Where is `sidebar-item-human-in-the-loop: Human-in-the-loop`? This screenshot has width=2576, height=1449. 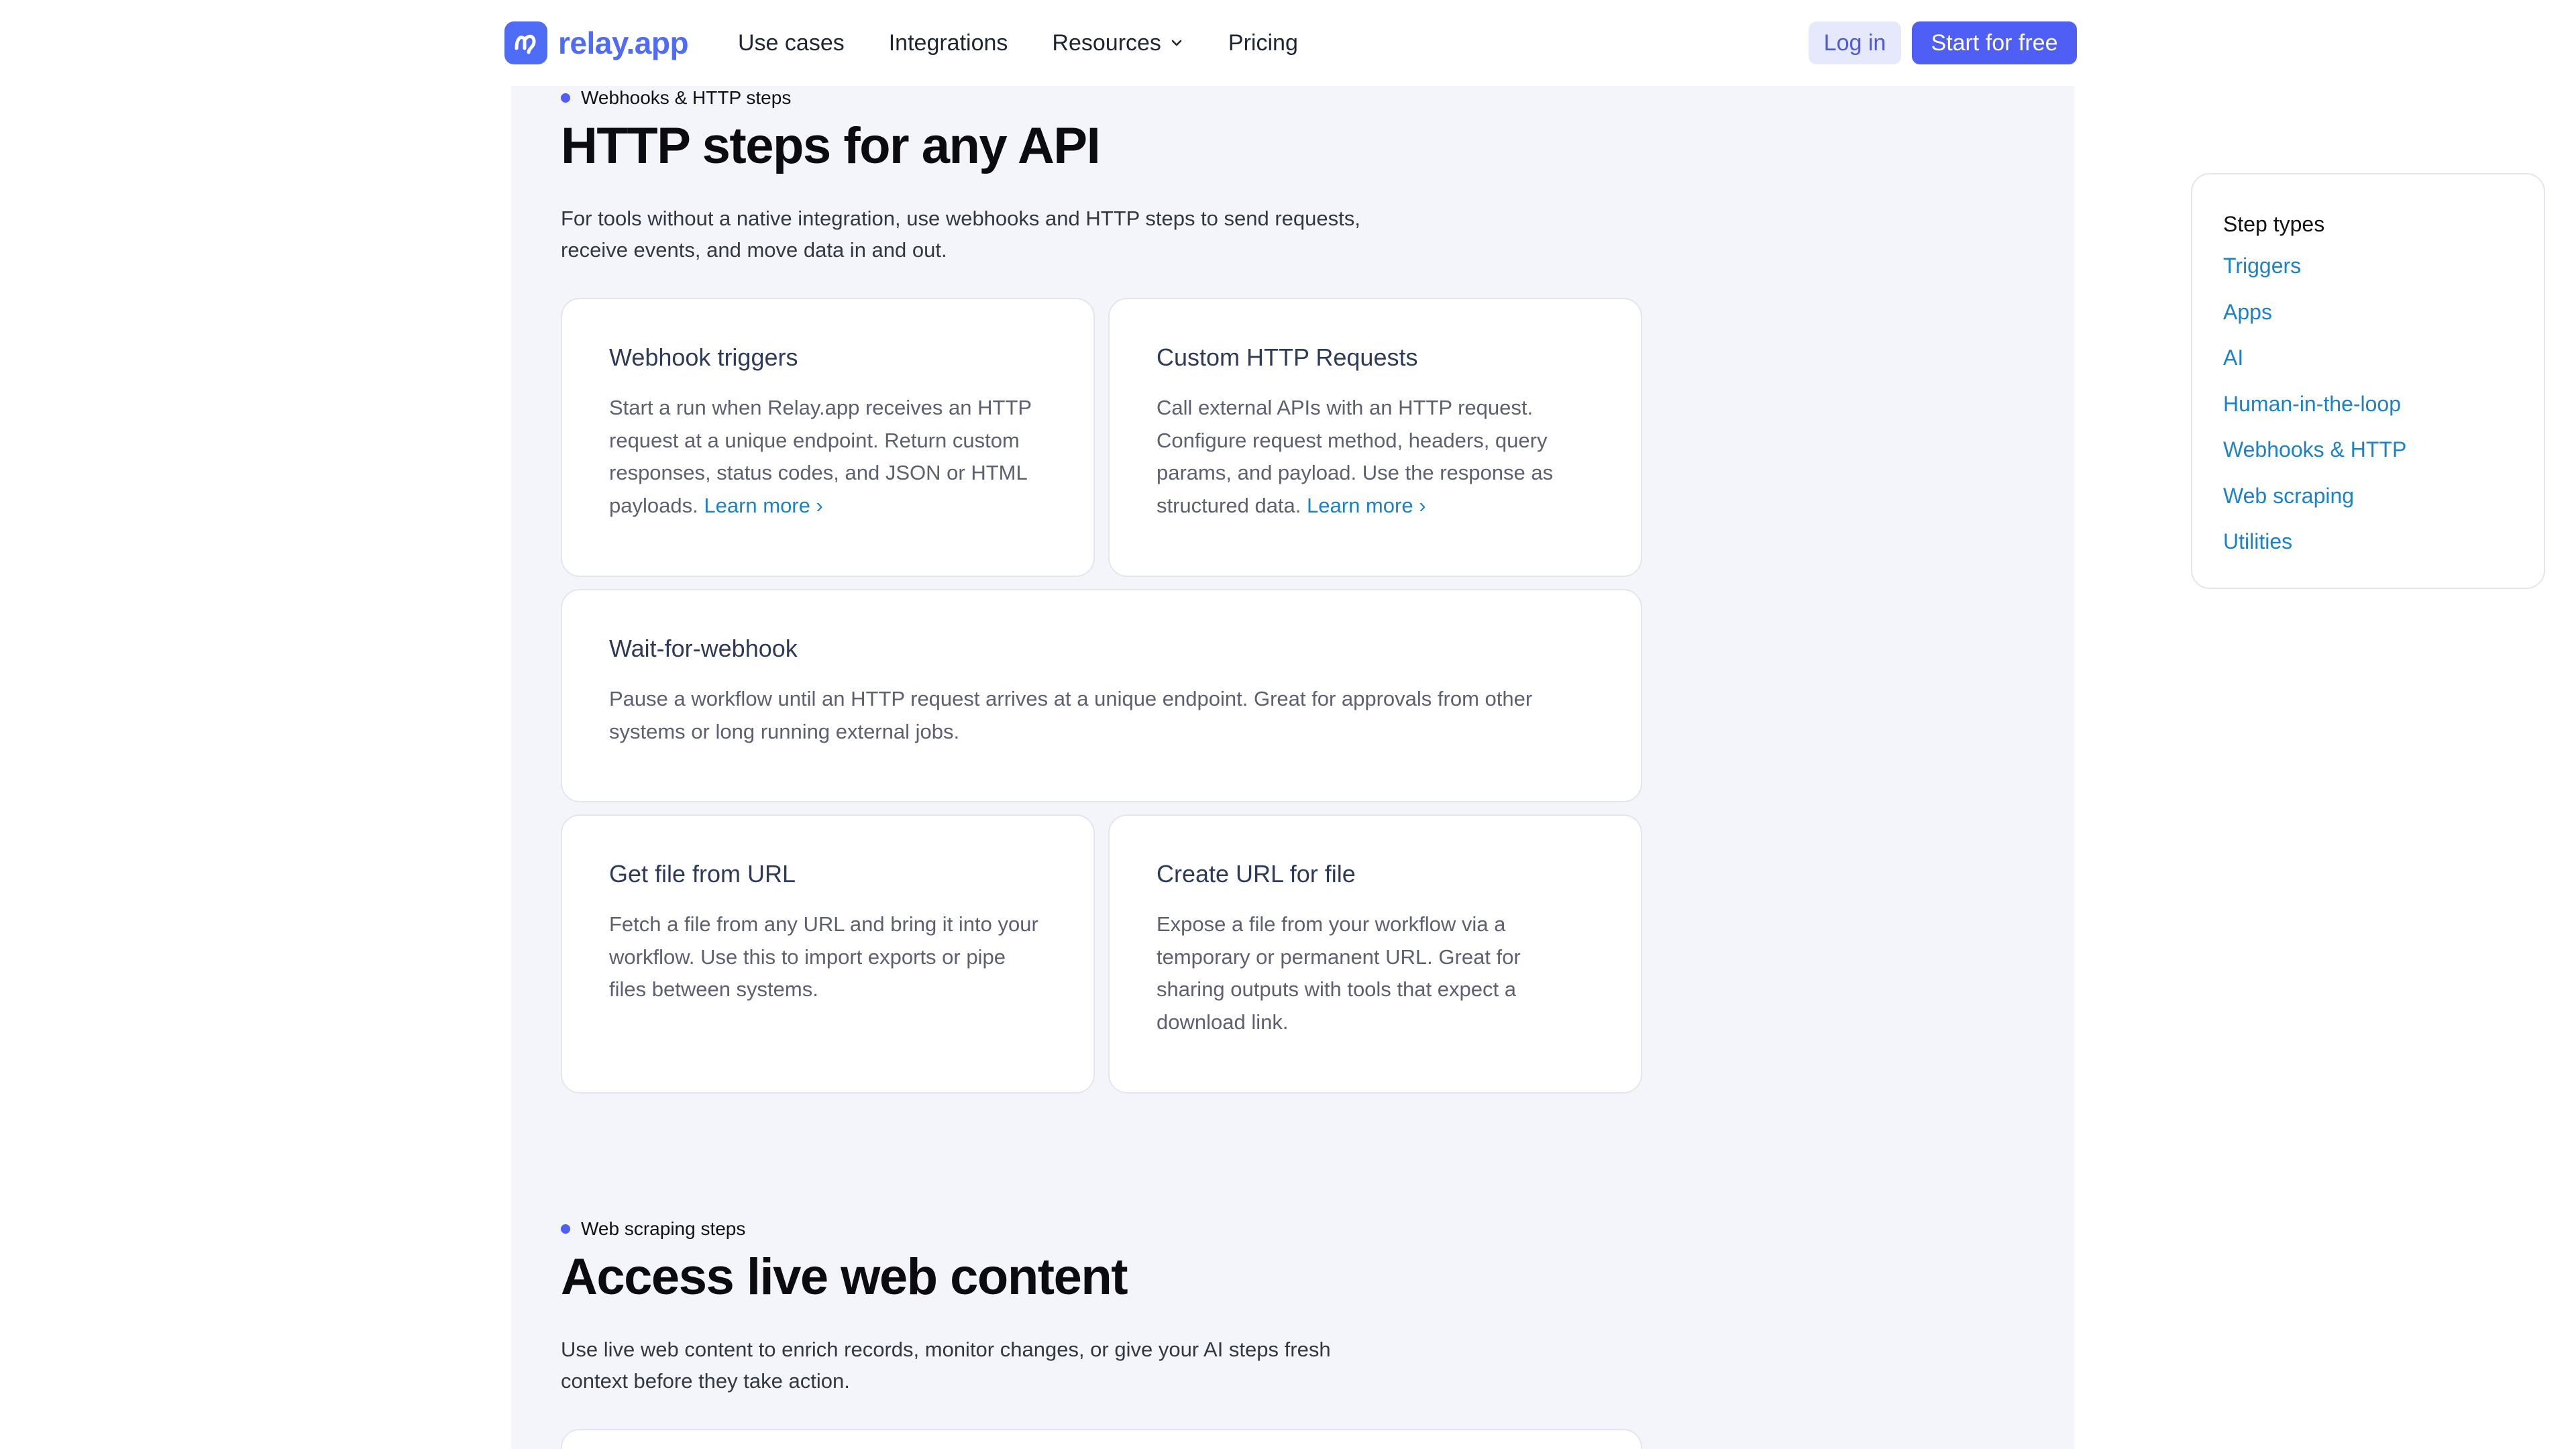 sidebar-item-human-in-the-loop: Human-in-the-loop is located at coordinates (2383, 404).